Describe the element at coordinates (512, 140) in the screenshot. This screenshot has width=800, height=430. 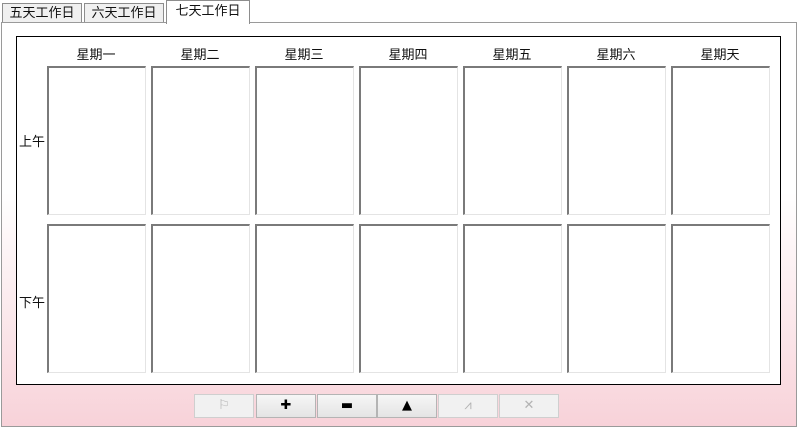
I see `schedule-cell-friday-am` at that location.